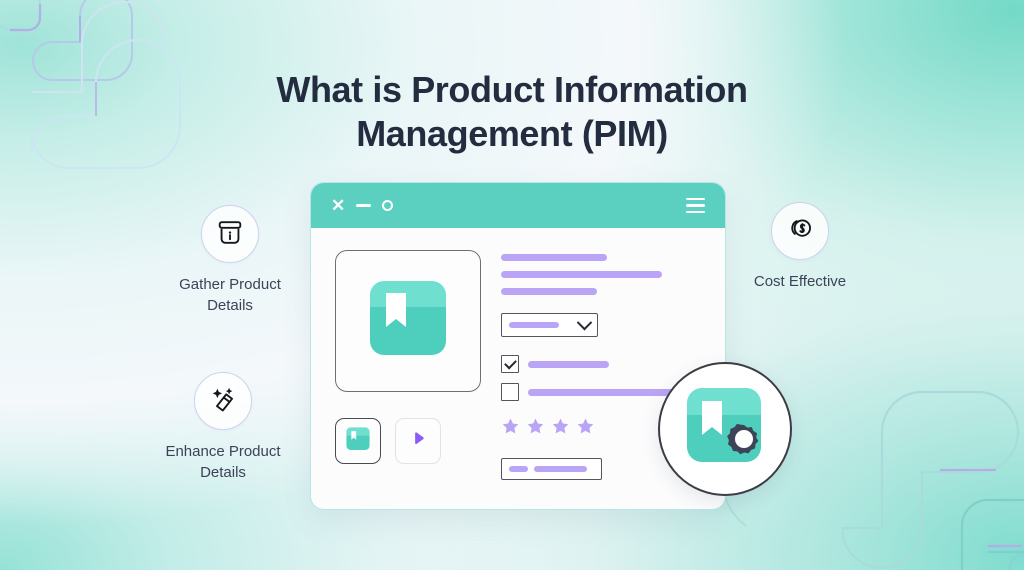 The height and width of the screenshot is (570, 1024). I want to click on feature-label-enhance-line2: Details, so click(223, 472).